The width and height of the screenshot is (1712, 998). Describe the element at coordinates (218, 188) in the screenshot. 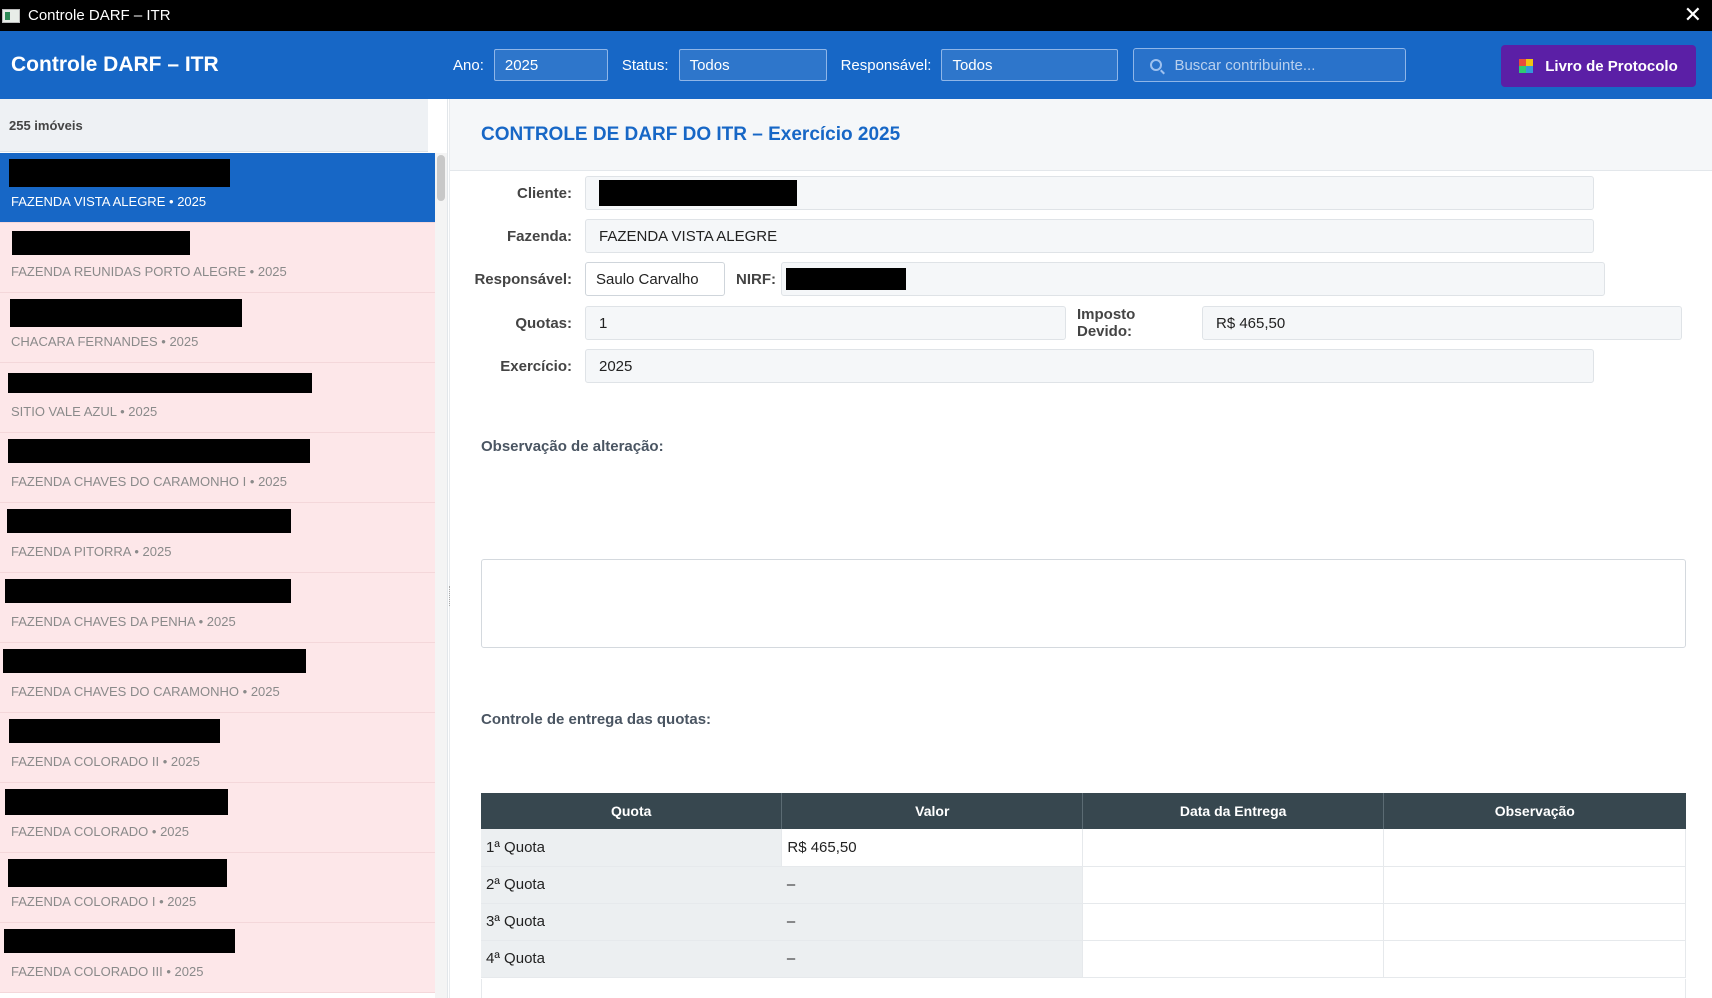

I see `list-item: FAZENDA VISTA ALEGRE • 2025` at that location.